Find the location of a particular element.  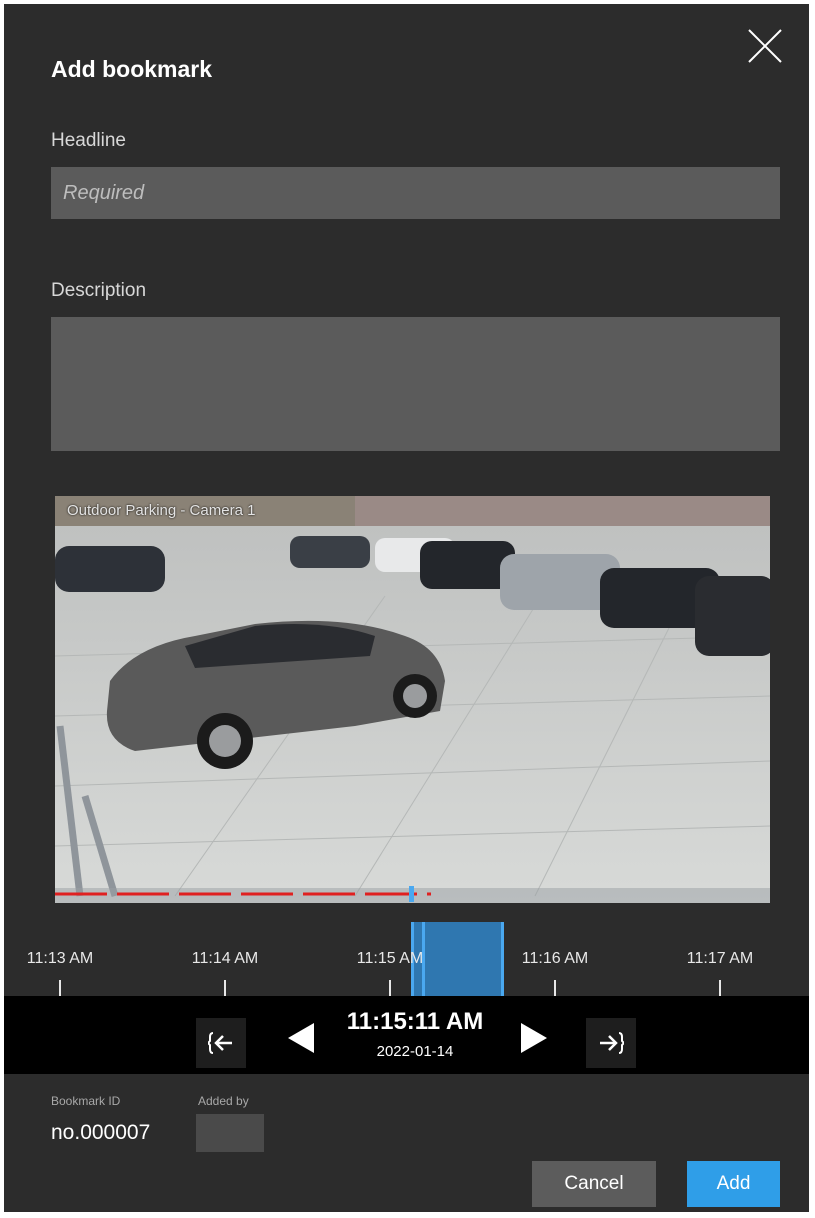

go-to-end-icon is located at coordinates (611, 1043).